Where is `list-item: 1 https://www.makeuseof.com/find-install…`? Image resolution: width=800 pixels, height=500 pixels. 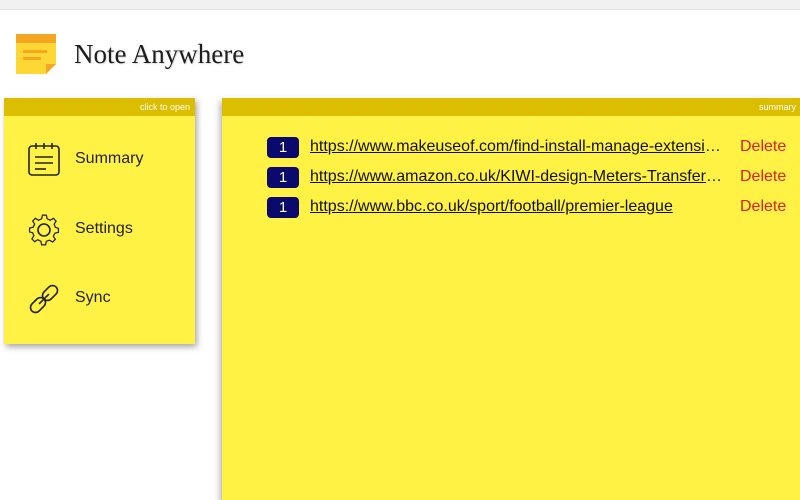
list-item: 1 https://www.makeuseof.com/find-install… is located at coordinates (511, 148).